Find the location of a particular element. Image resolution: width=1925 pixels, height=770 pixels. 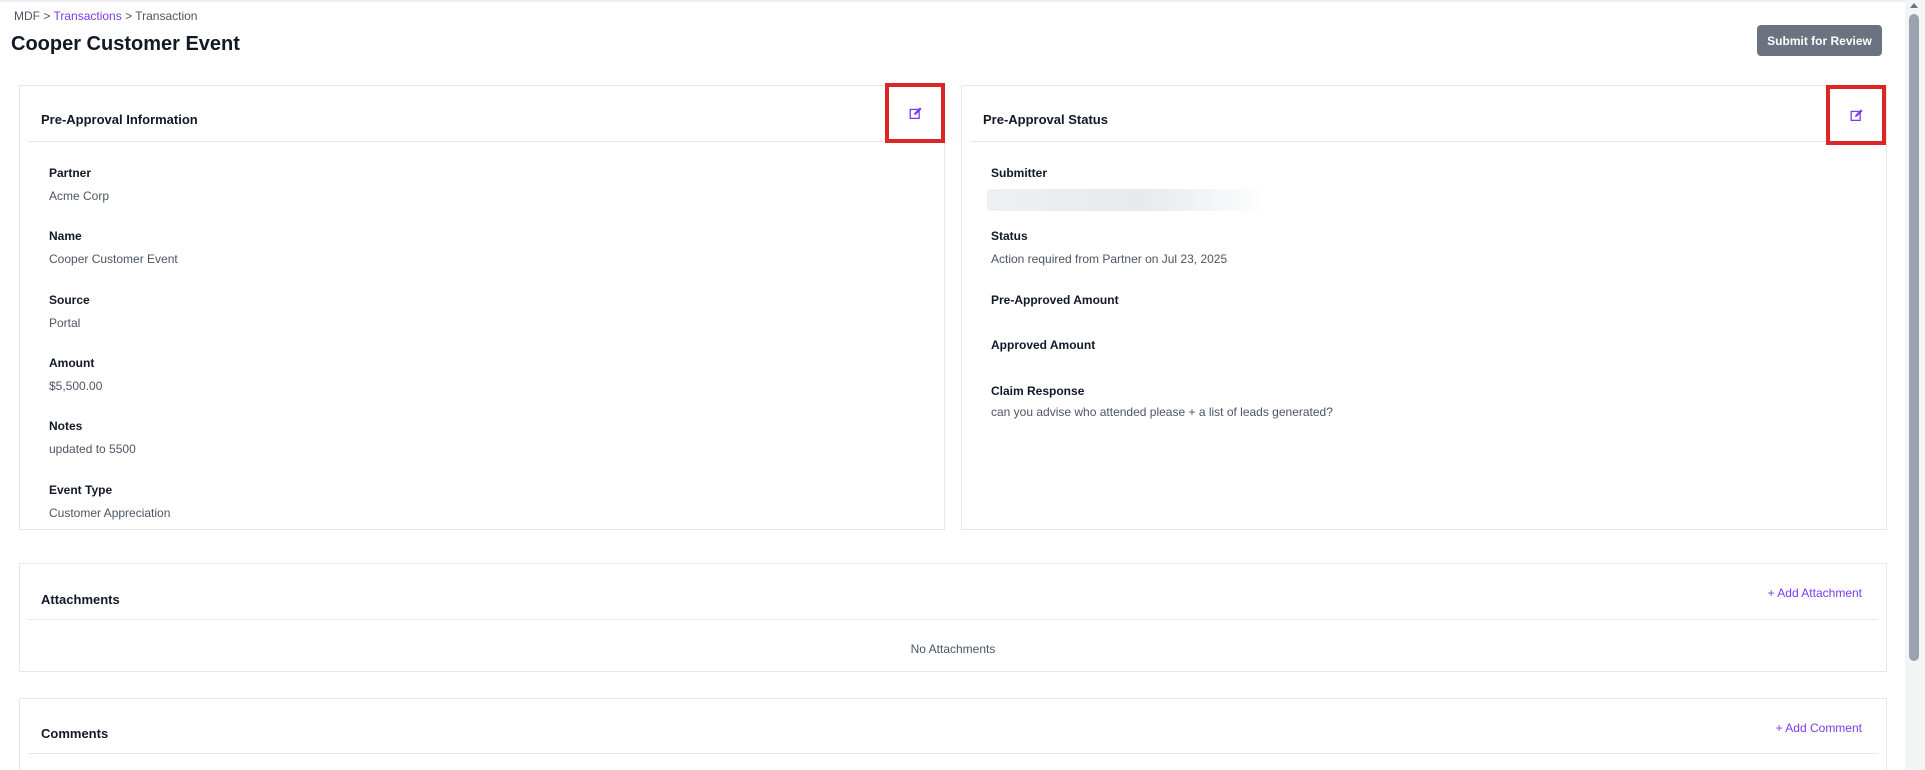

partner-field: Partner Acme Corp is located at coordinates (79, 184).